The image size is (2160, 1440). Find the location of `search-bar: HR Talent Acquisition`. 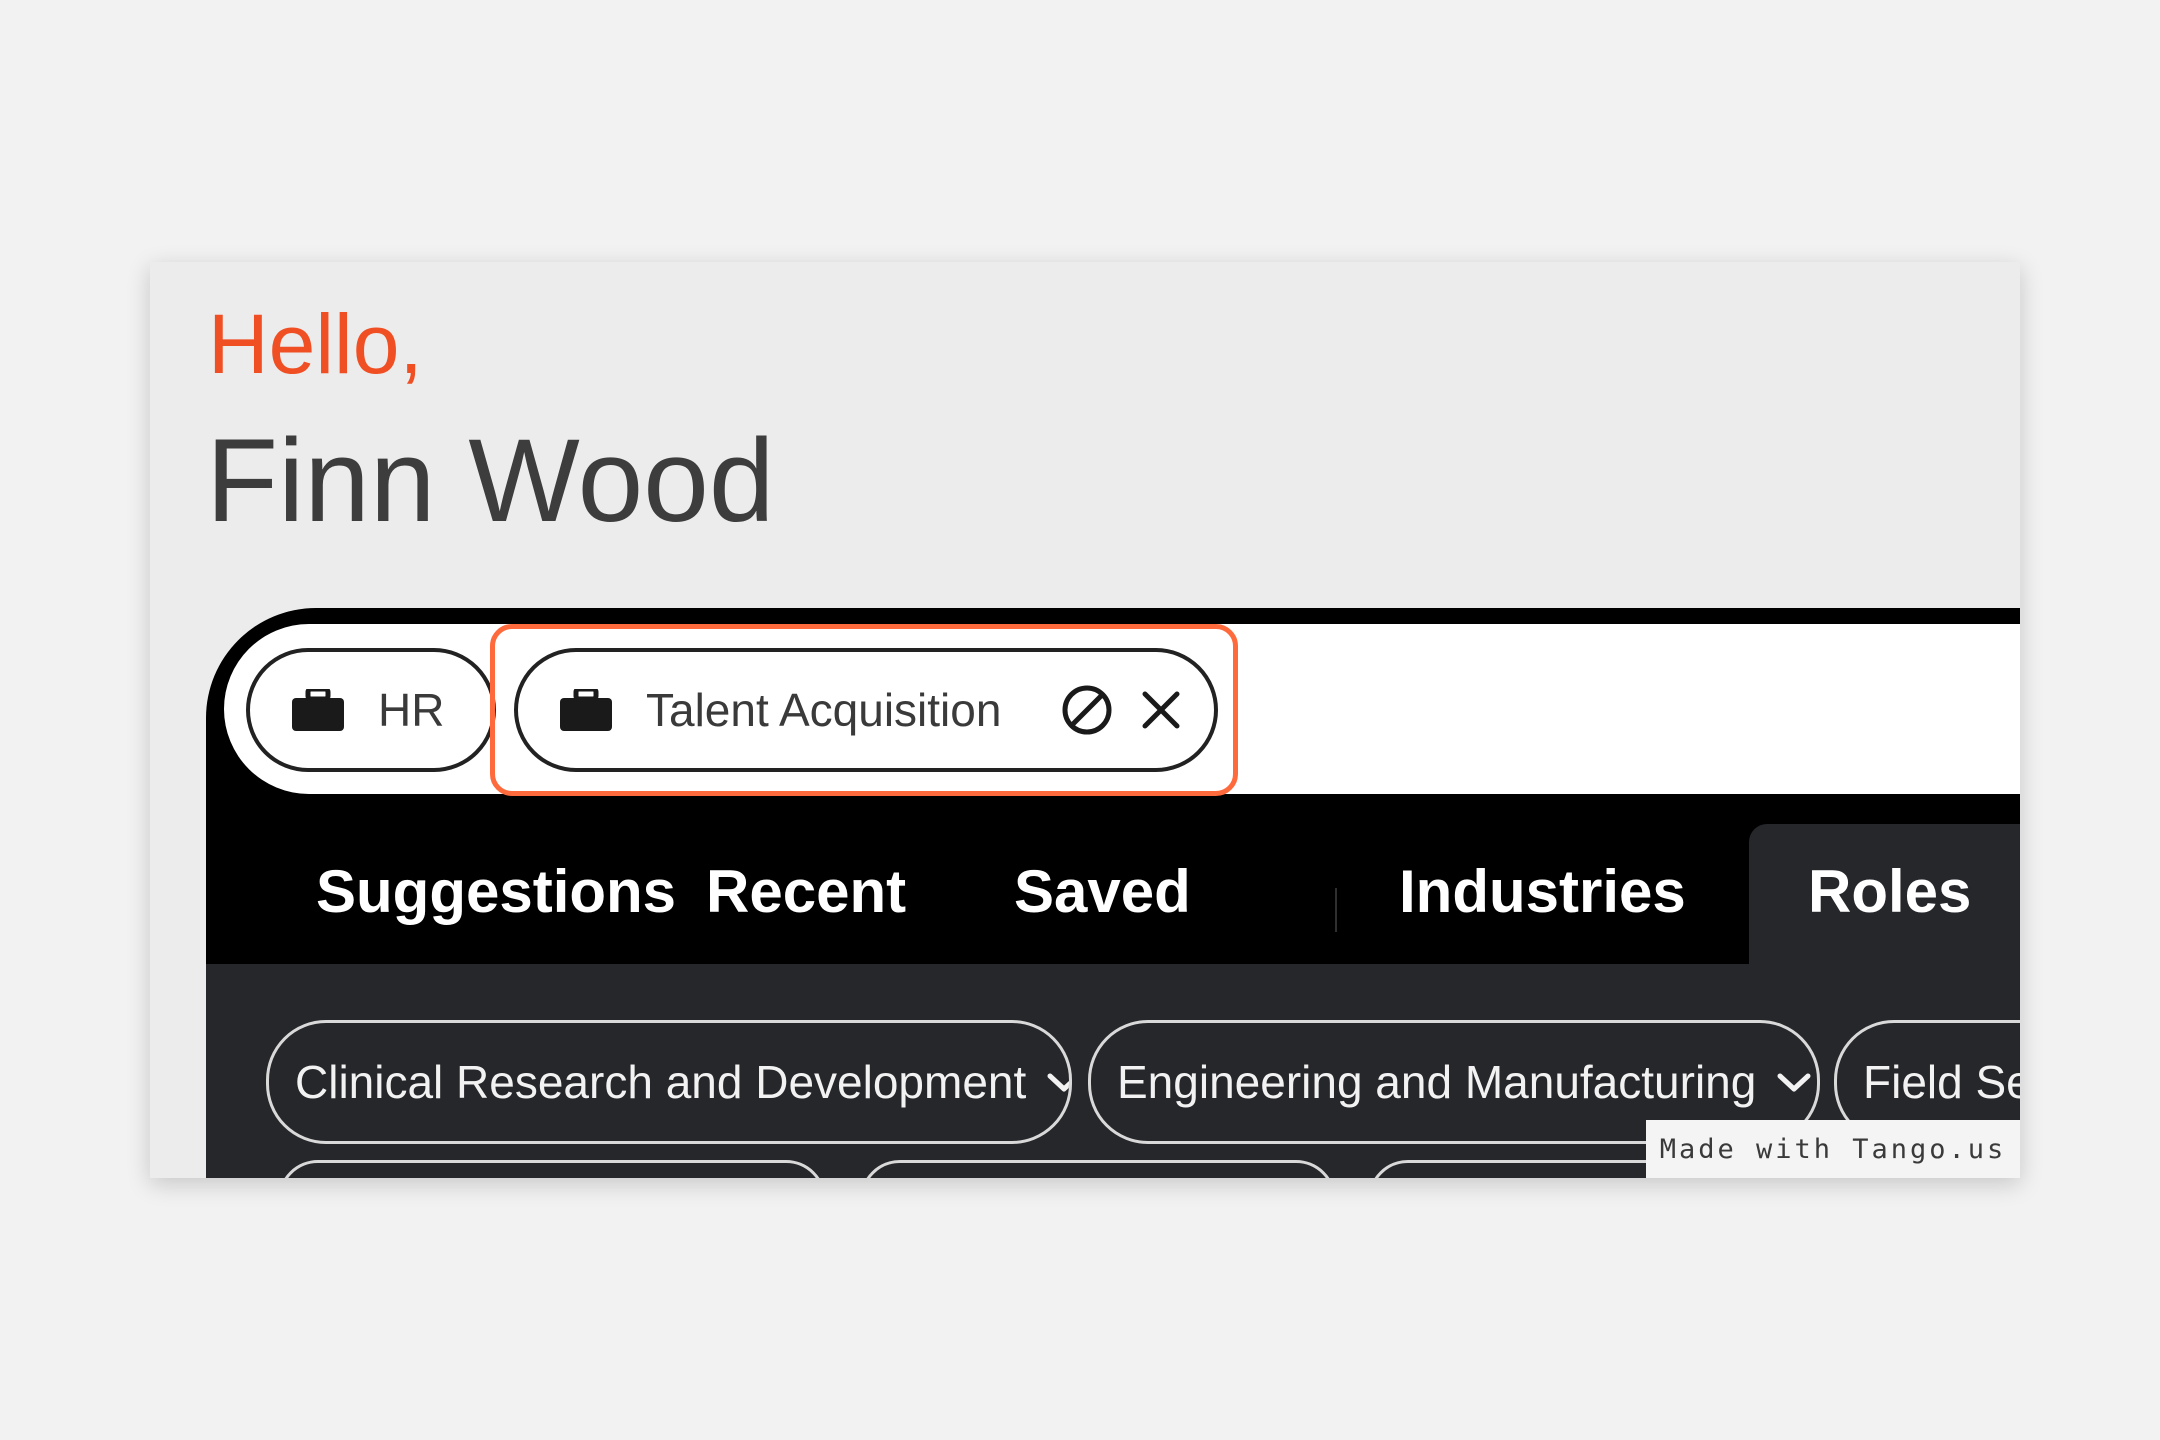

search-bar: HR Talent Acquisition is located at coordinates (1122, 710).